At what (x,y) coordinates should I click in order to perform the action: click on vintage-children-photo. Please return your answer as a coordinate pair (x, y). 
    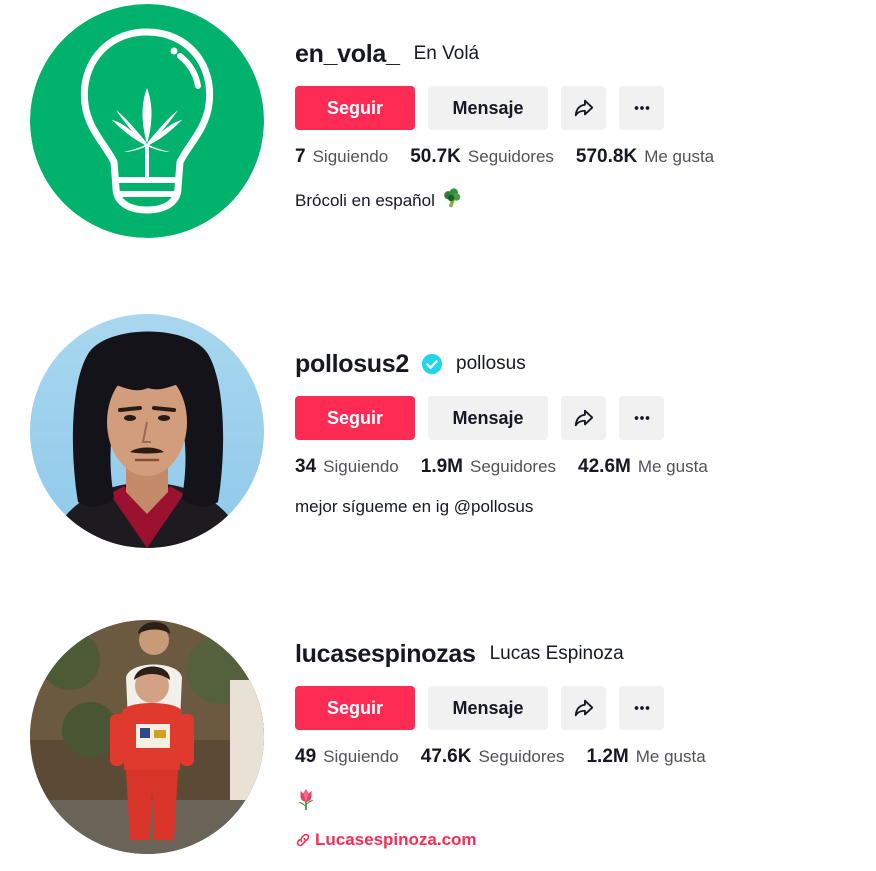
    Looking at the image, I should click on (147, 737).